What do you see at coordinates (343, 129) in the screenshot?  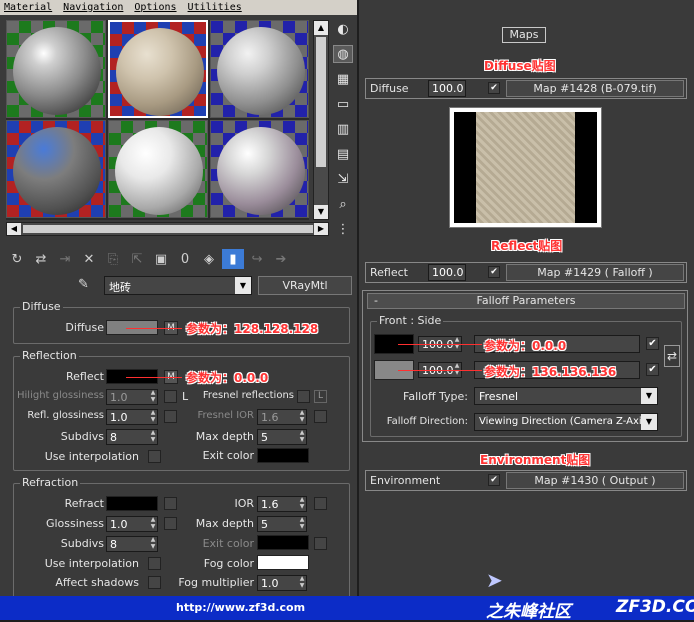 I see `video-color-check-icon: ▥` at bounding box center [343, 129].